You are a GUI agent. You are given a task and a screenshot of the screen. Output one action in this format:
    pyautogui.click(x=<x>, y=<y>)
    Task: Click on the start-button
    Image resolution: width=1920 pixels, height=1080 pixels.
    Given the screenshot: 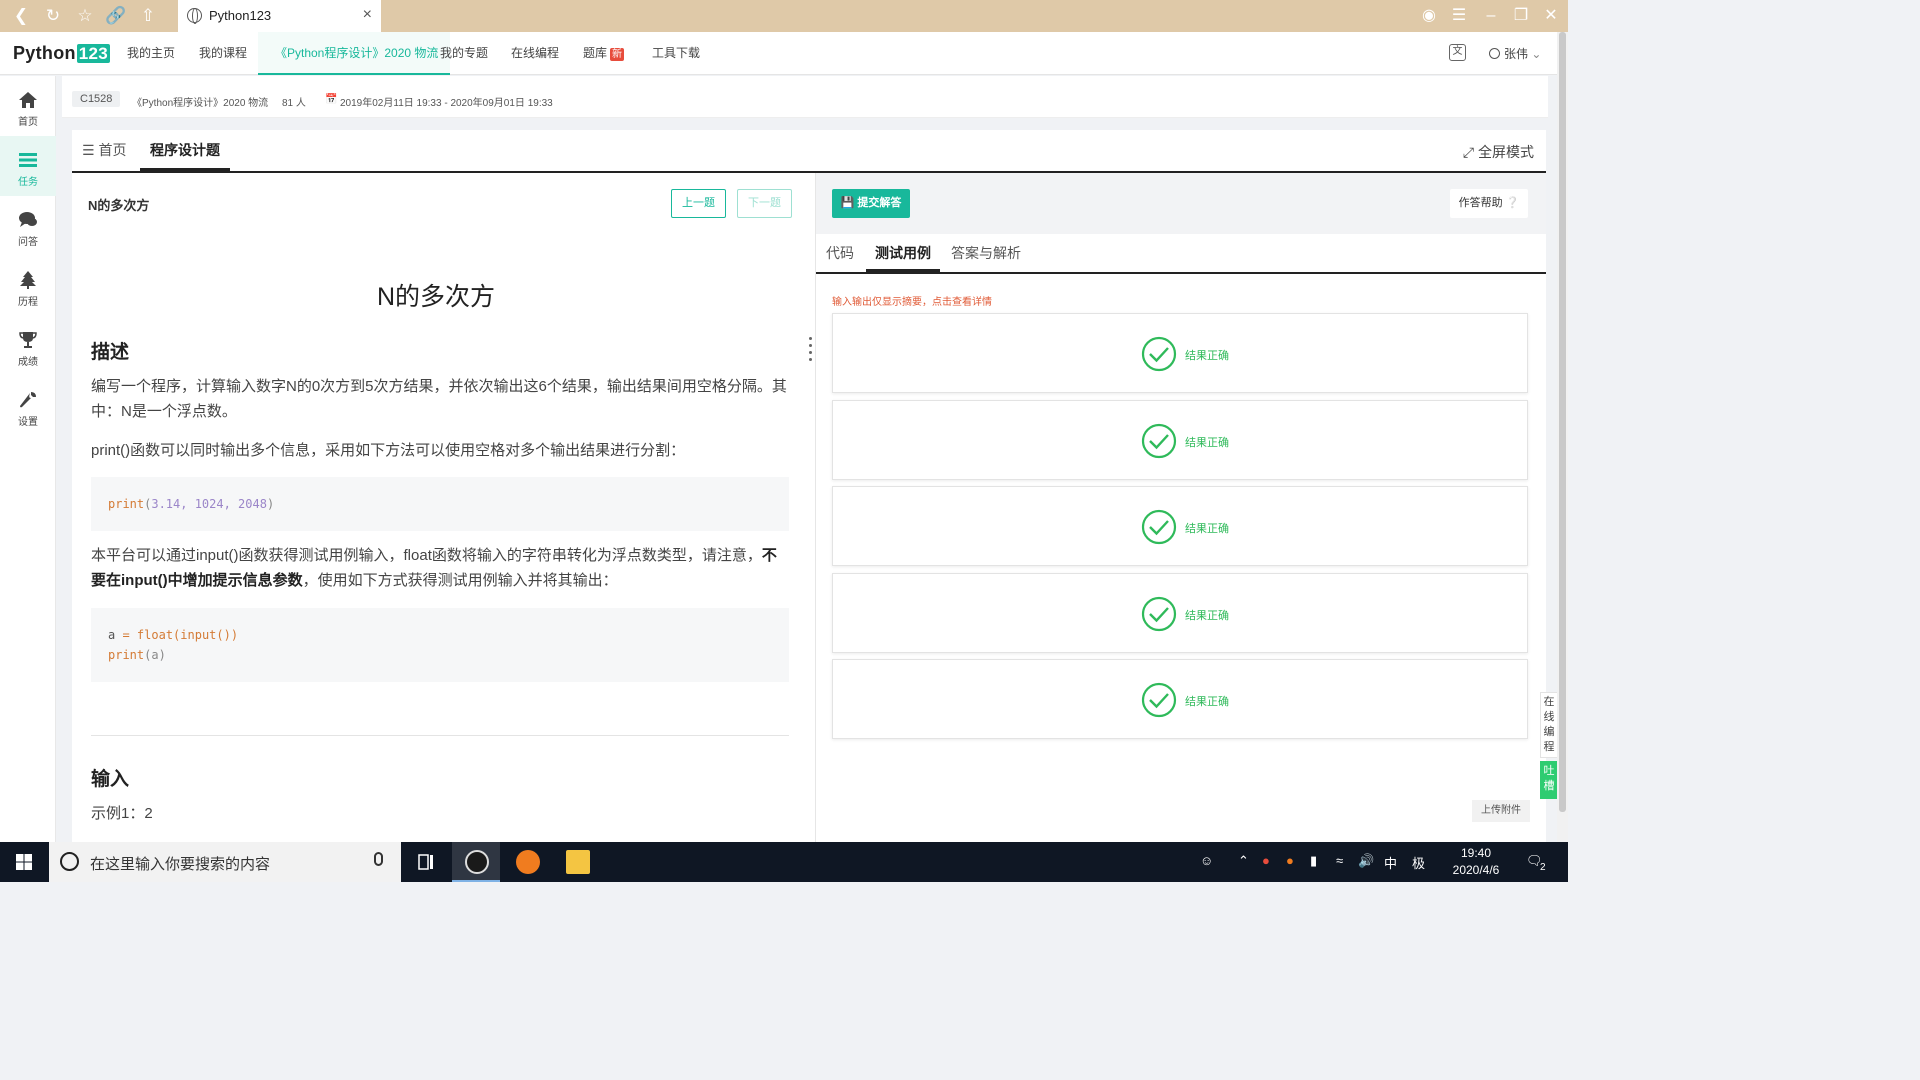 What is the action you would take?
    pyautogui.click(x=24, y=862)
    